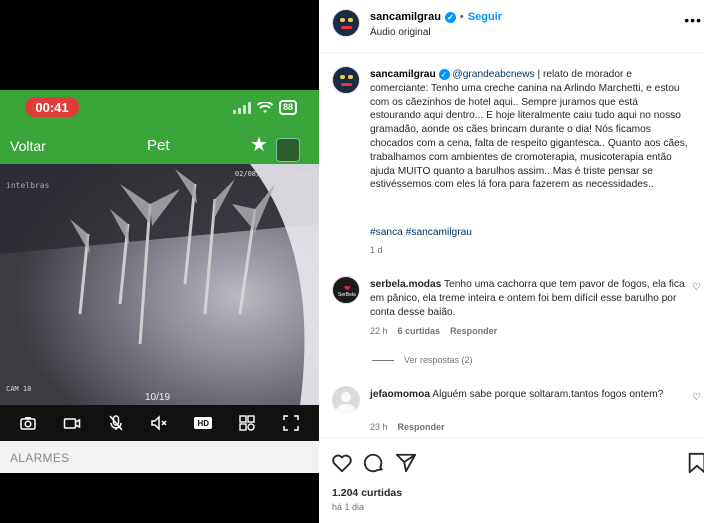 This screenshot has width=704, height=523. I want to click on view-replies-label: Ver respostas (2), so click(438, 360).